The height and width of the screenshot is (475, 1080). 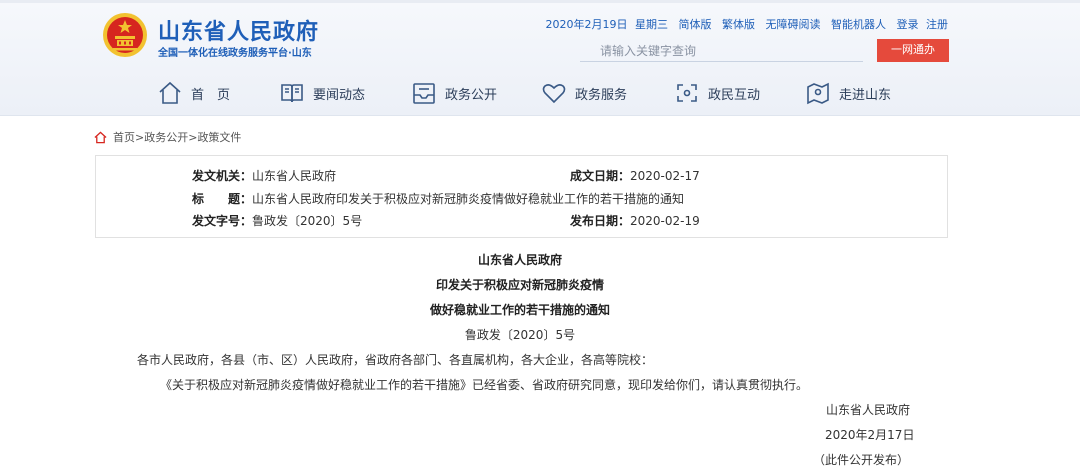 What do you see at coordinates (937, 24) in the screenshot?
I see `register-link: 注册` at bounding box center [937, 24].